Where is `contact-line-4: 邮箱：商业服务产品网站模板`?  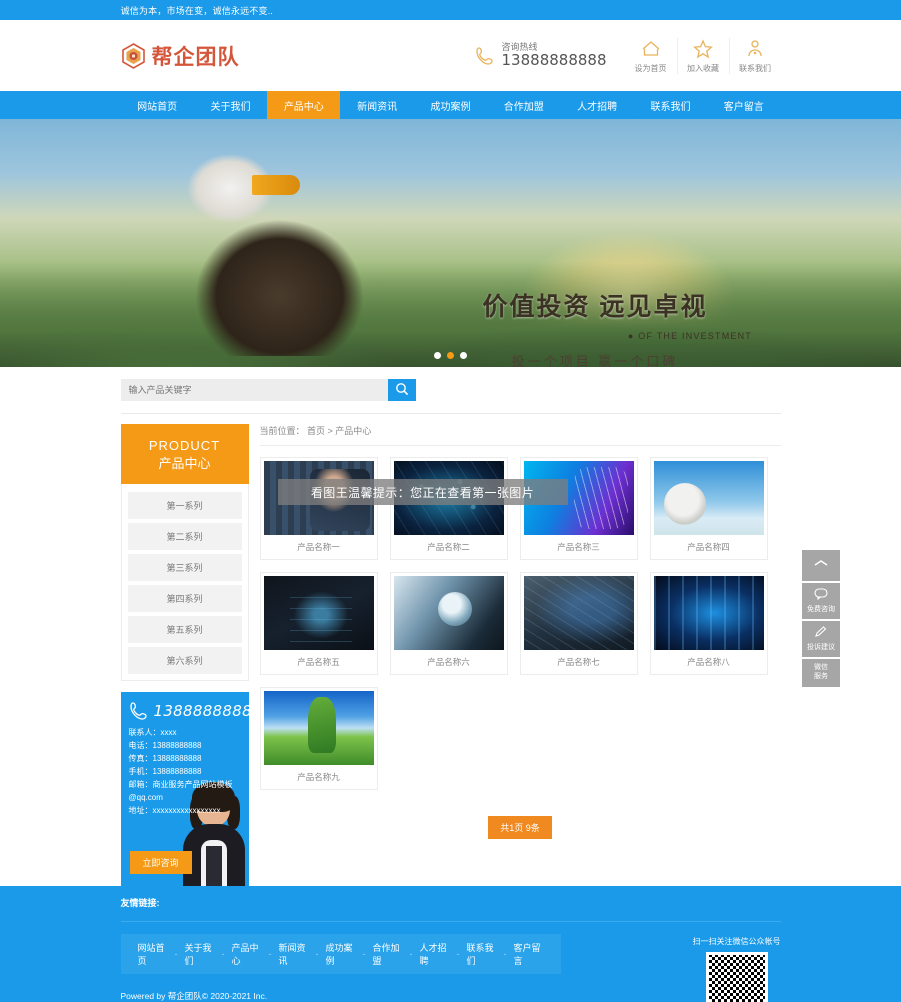 contact-line-4: 邮箱：商业服务产品网站模板 is located at coordinates (180, 784).